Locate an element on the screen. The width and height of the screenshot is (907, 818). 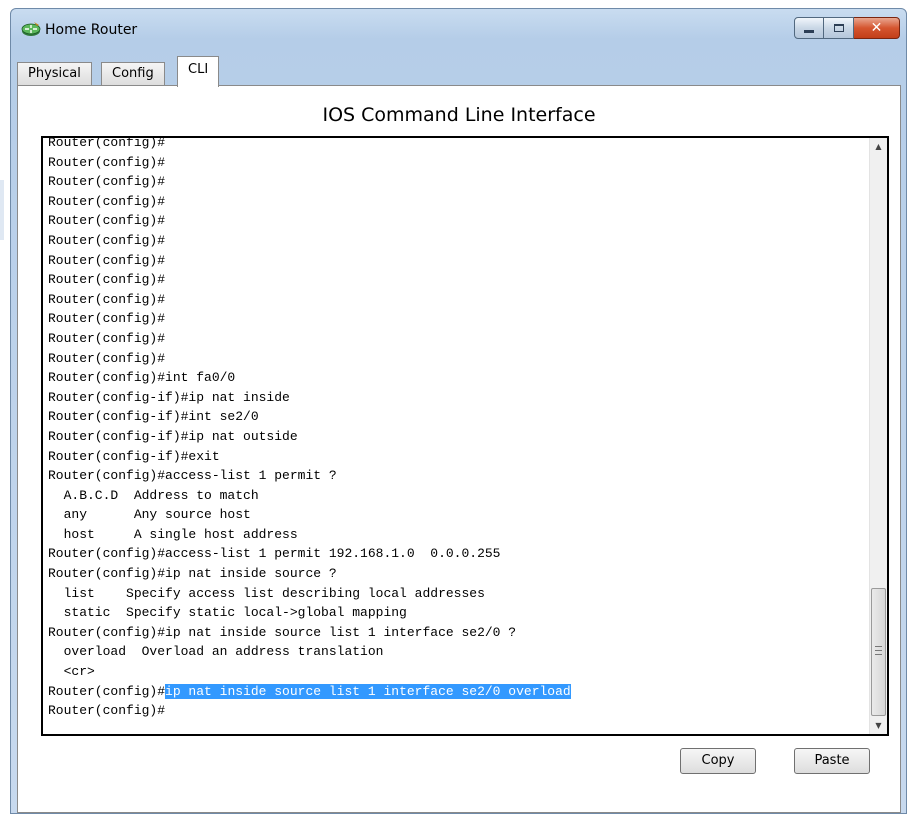
scroll-thumb is located at coordinates (878, 652).